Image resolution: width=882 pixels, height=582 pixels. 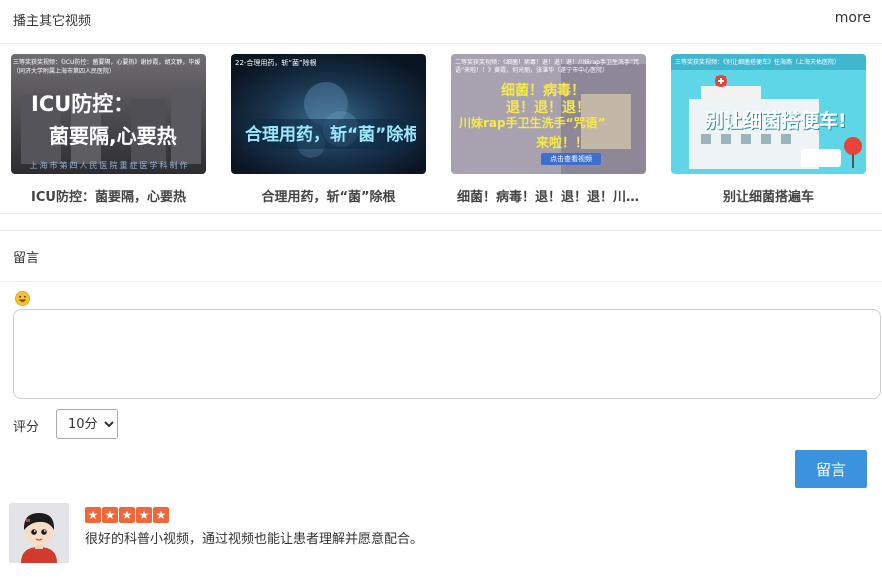 What do you see at coordinates (548, 195) in the screenshot?
I see `video-title: 细菌！病毒！退！退！退！川妹rap手卫生洗手“咒语”来啦！！` at bounding box center [548, 195].